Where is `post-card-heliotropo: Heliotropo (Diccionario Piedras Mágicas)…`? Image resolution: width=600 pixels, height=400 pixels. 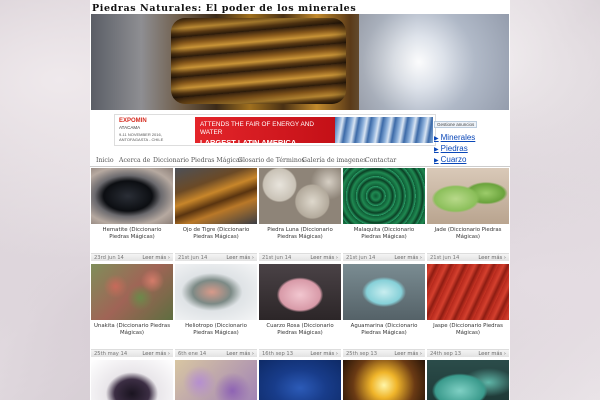
post-card-heliotropo: Heliotropo (Diccionario Piedras Mágicas)… is located at coordinates (216, 311).